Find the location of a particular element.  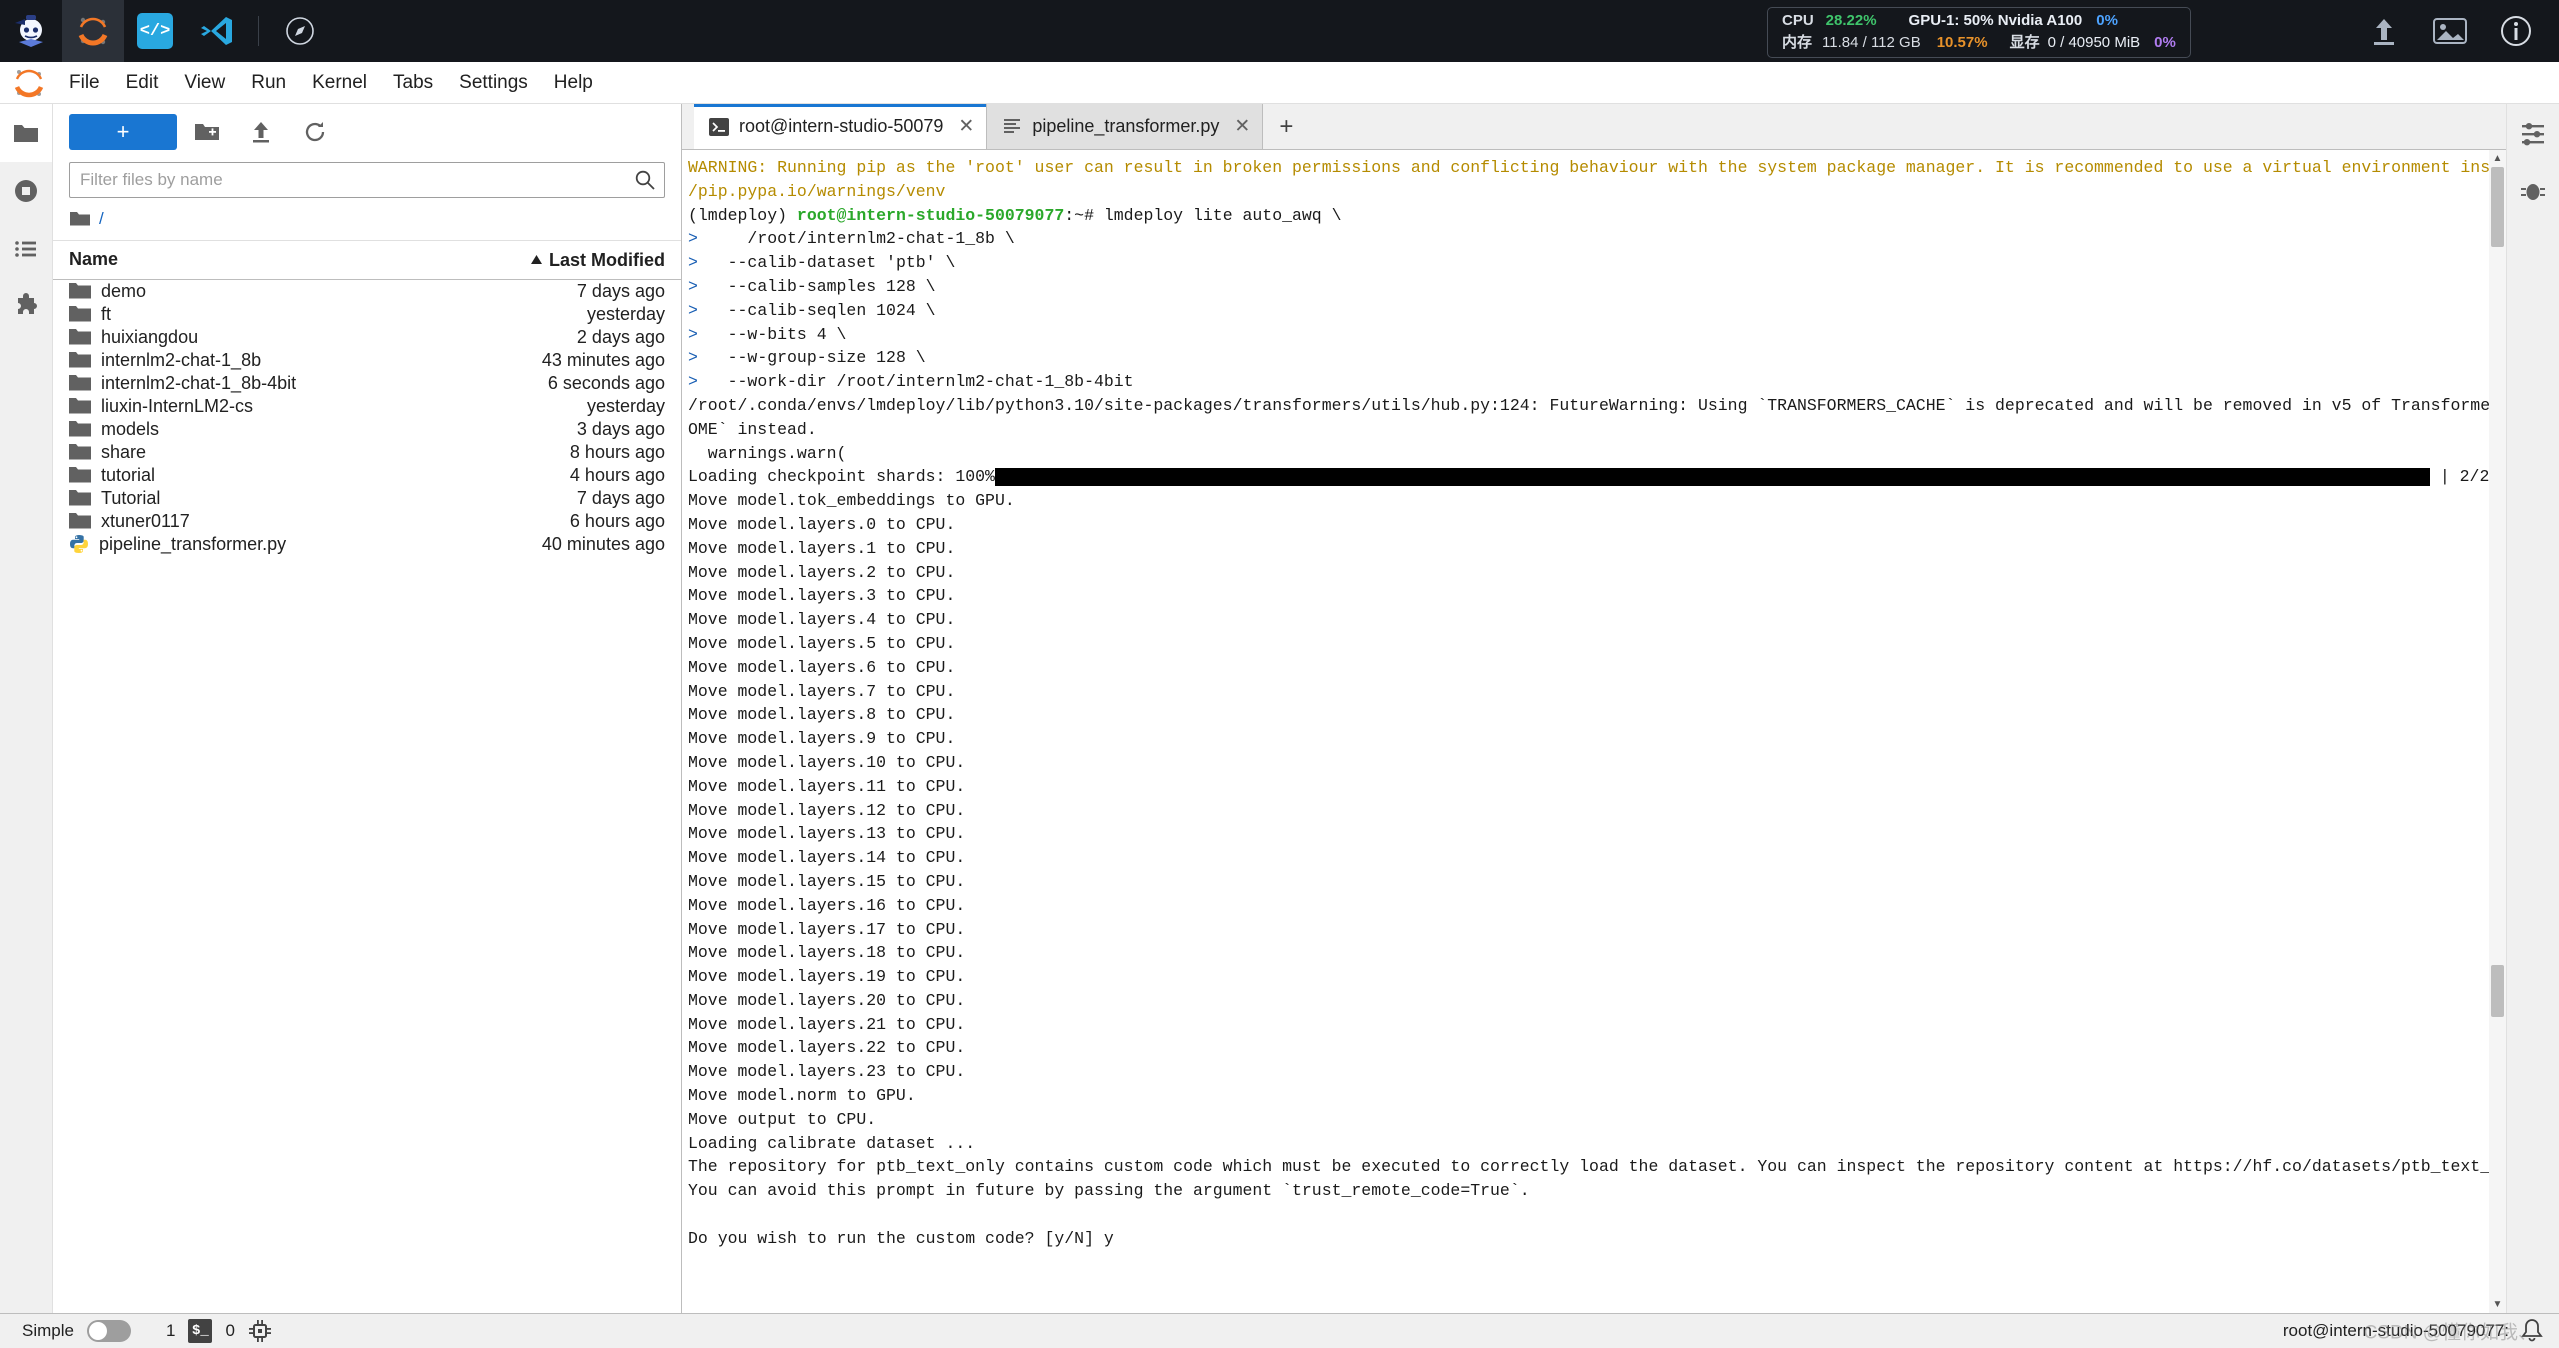

sidebar-item-property-inspector is located at coordinates (2533, 133).